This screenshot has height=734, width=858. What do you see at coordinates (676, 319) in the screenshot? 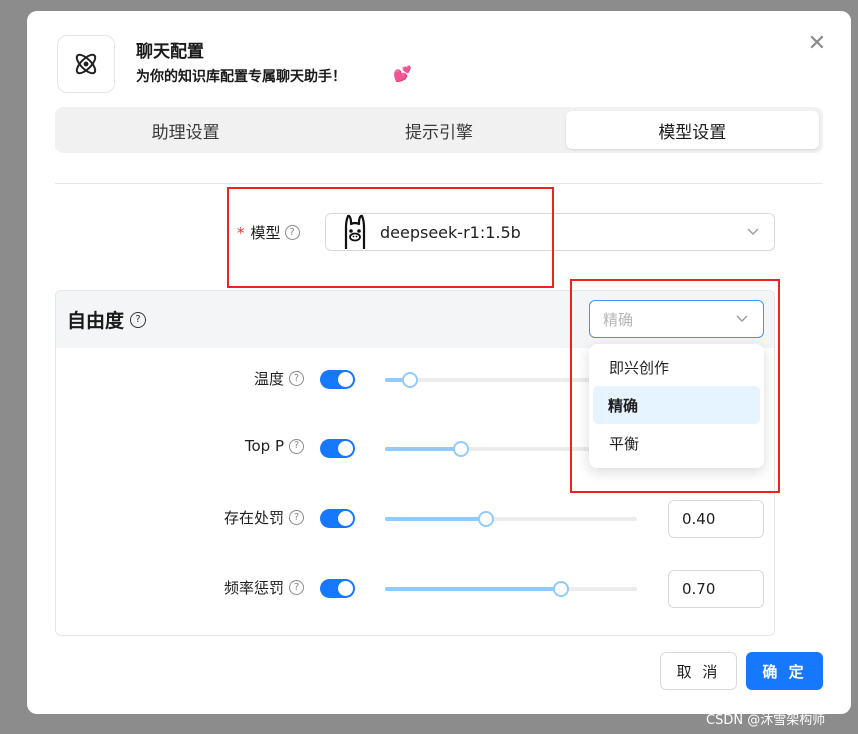
I see `freedom-mode-select: 精确` at bounding box center [676, 319].